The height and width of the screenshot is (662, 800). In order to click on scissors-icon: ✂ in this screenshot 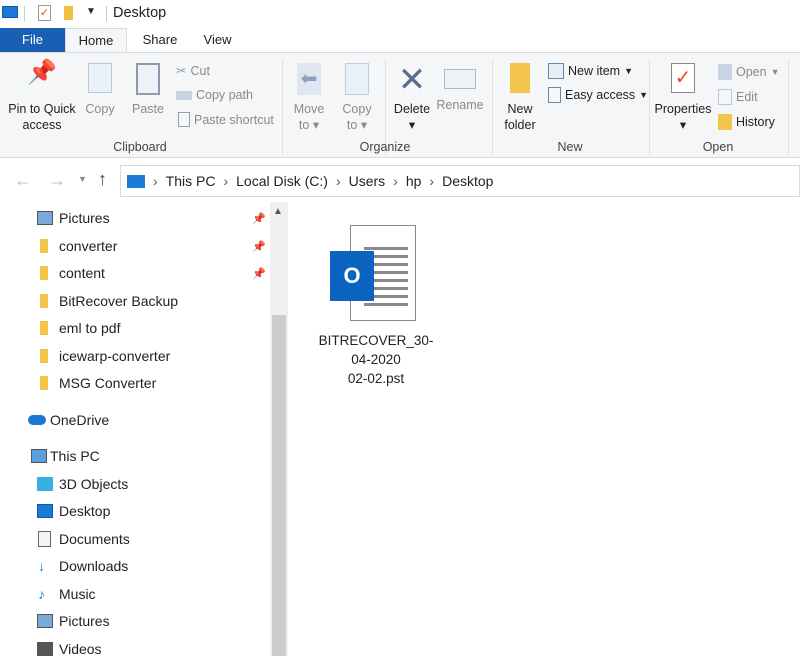, I will do `click(181, 71)`.